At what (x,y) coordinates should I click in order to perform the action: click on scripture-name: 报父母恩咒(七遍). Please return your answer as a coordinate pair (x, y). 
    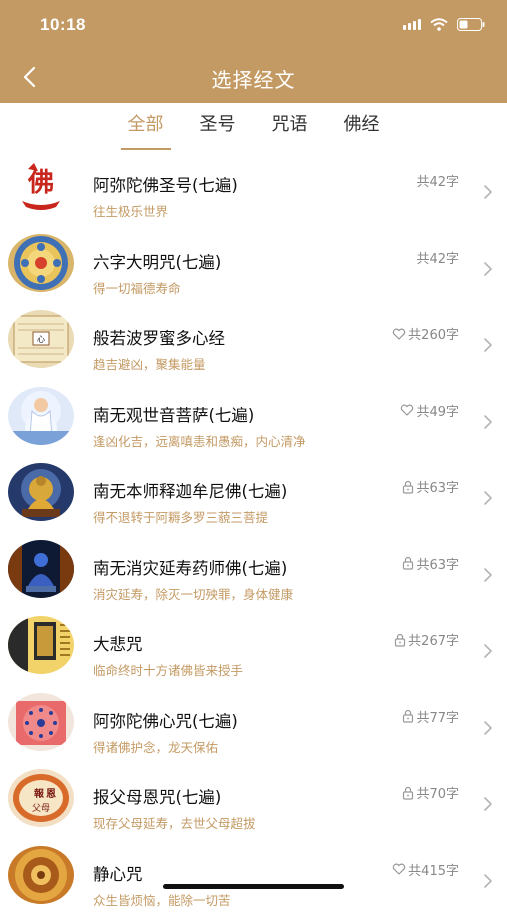
    Looking at the image, I should click on (157, 796).